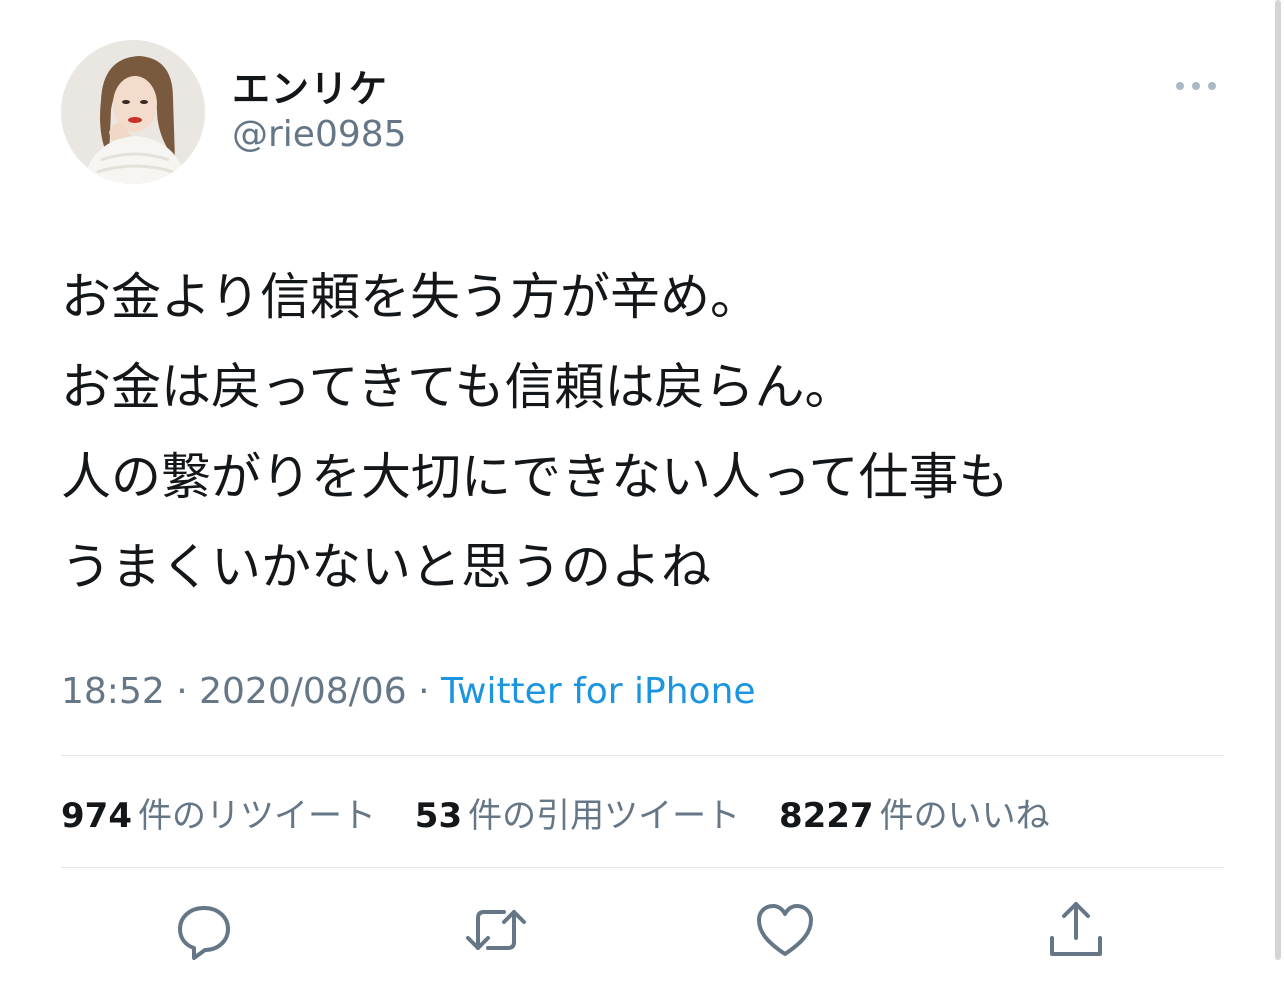 Image resolution: width=1284 pixels, height=987 pixels. I want to click on retweet-count: 974, so click(96, 816).